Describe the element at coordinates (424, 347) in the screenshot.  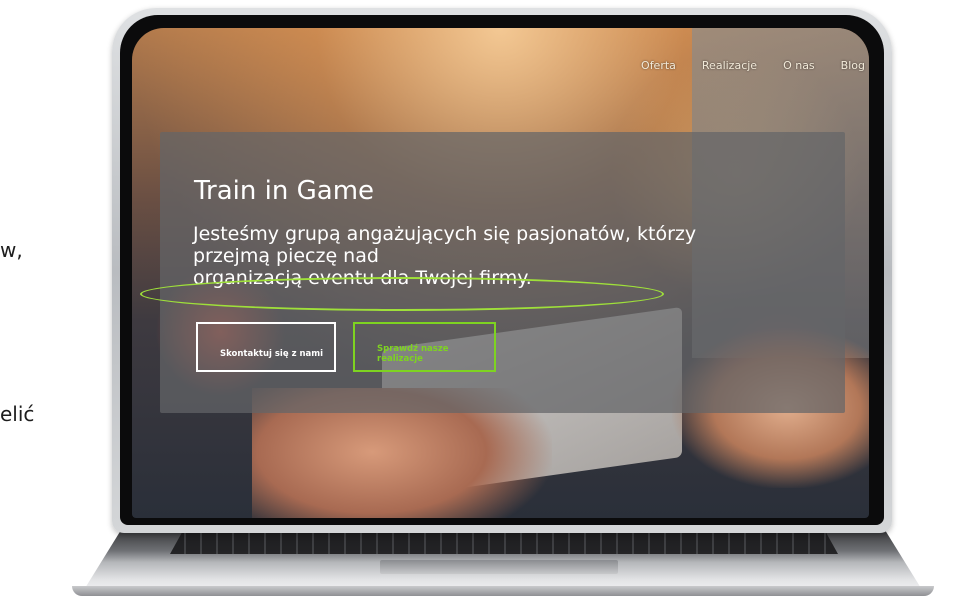
I see `portfolio-button: Sprawdź nasze realizacje` at that location.